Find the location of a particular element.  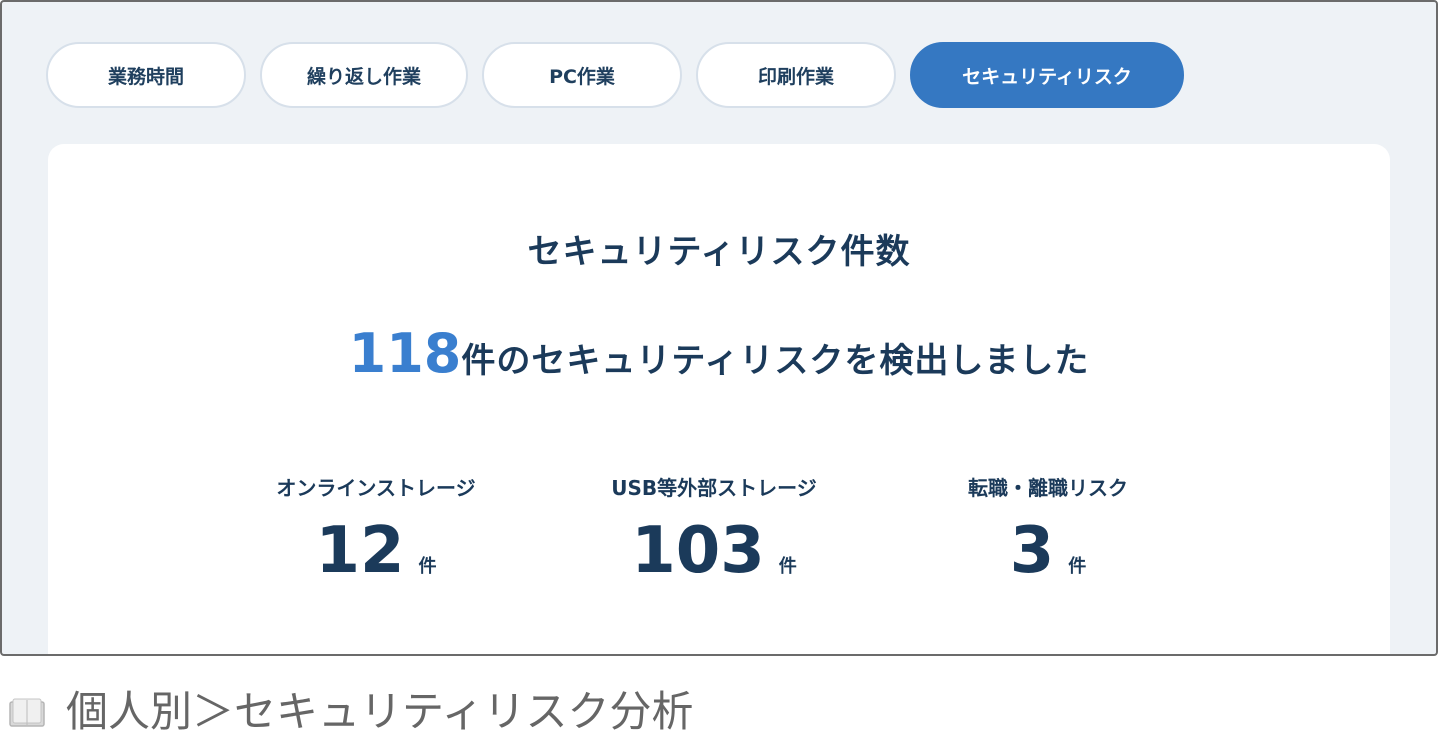

stat-value: 3 is located at coordinates (1032, 551).